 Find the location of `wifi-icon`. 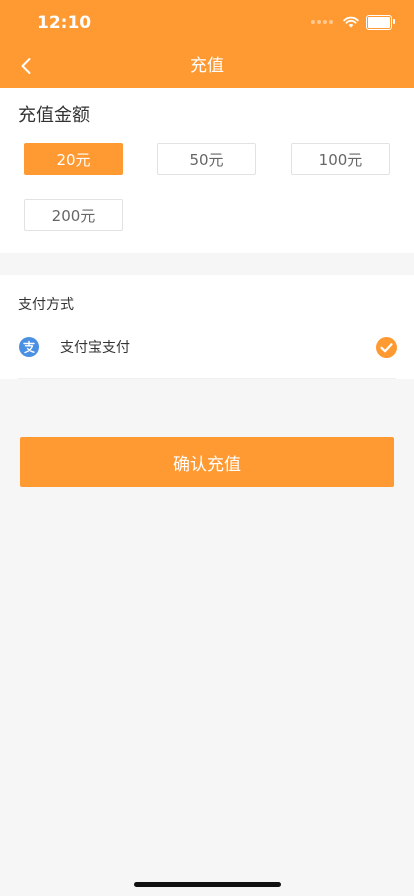

wifi-icon is located at coordinates (351, 22).